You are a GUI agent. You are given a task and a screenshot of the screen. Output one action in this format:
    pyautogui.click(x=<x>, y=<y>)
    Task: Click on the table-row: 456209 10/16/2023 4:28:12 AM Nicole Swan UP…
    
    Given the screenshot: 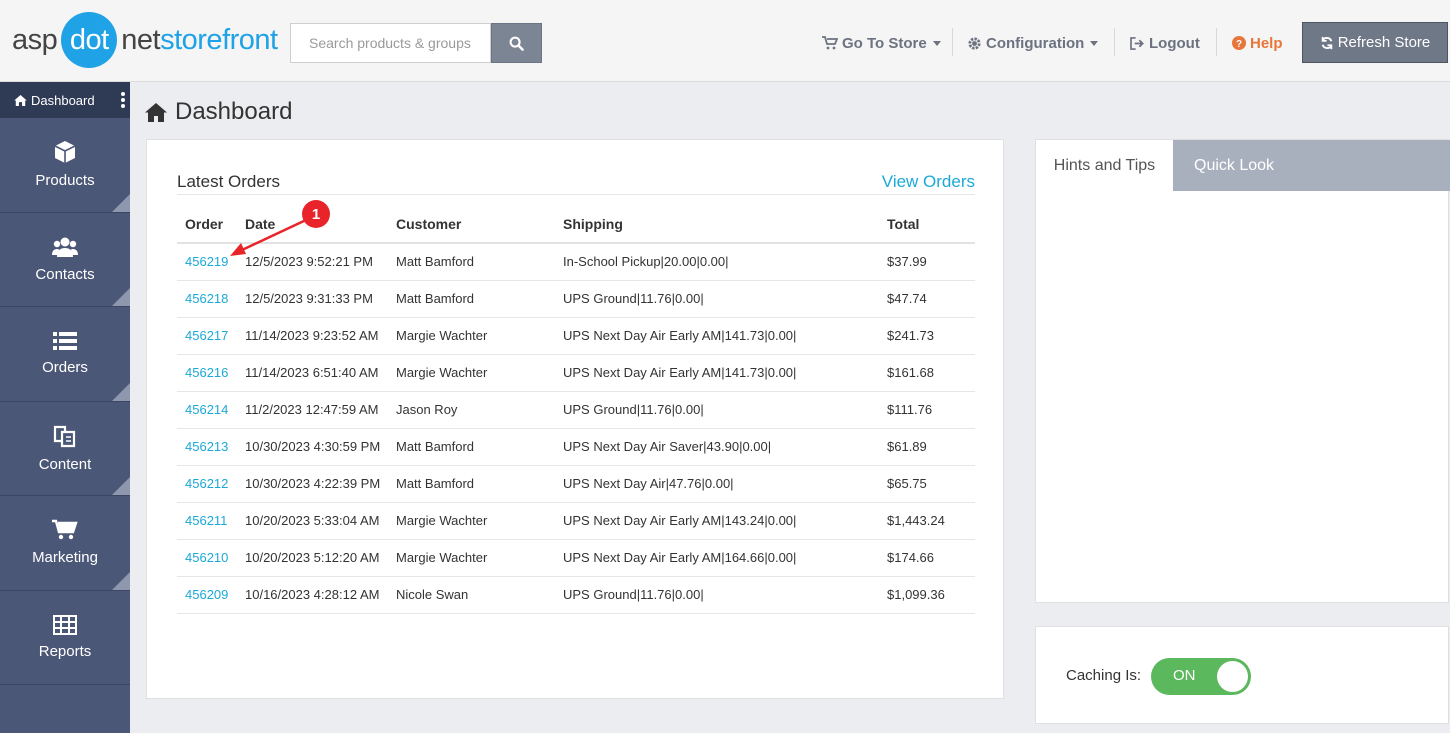 What is the action you would take?
    pyautogui.click(x=576, y=595)
    